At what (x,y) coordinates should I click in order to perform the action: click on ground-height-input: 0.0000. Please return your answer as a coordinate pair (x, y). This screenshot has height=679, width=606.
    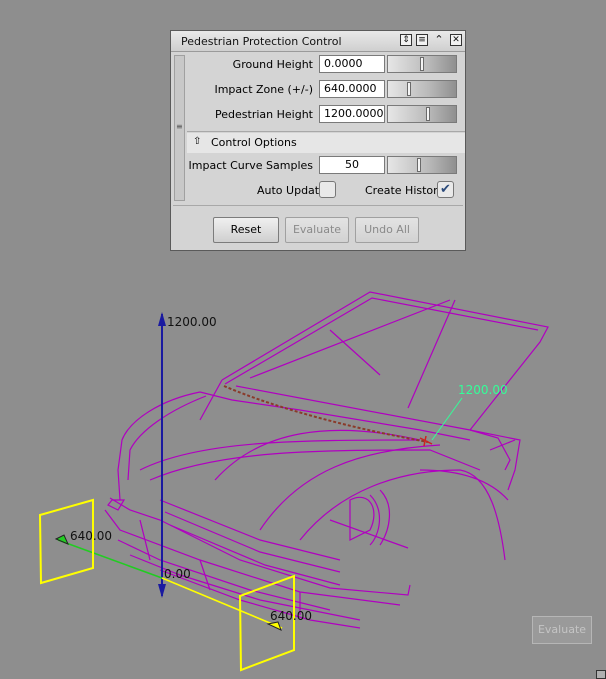
    Looking at the image, I should click on (352, 64).